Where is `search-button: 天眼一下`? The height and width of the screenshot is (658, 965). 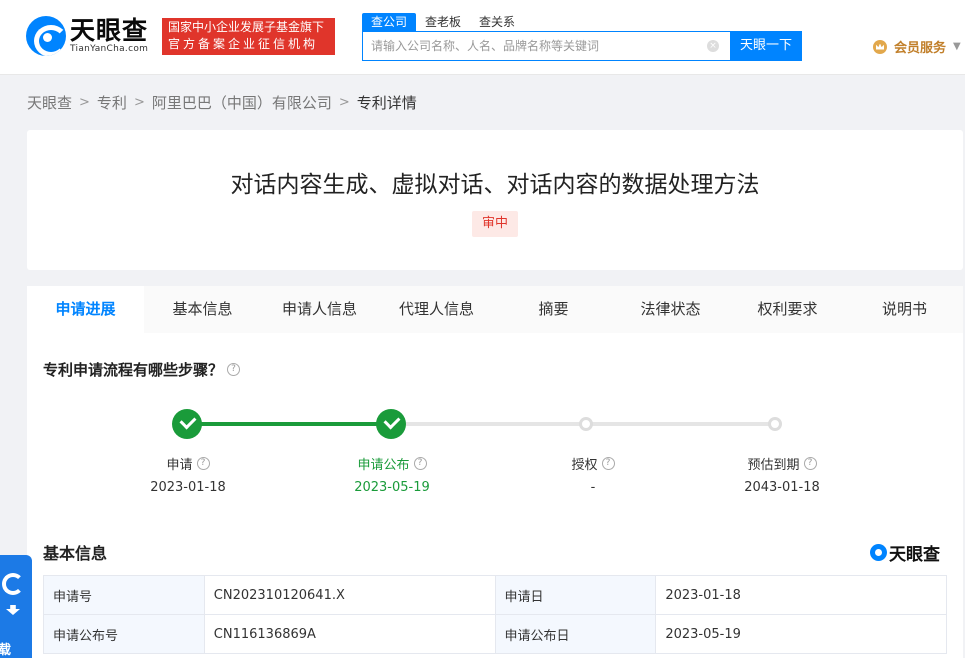 search-button: 天眼一下 is located at coordinates (766, 46).